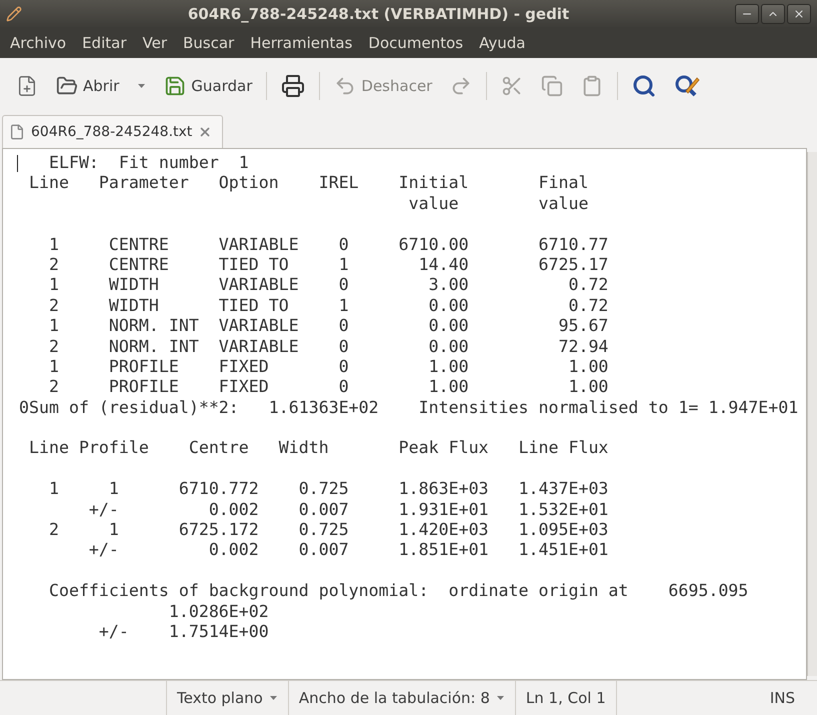 The image size is (817, 715). I want to click on text-line: 2 NORM. INT VARIABLE 0 0.00 72.94, so click(329, 346).